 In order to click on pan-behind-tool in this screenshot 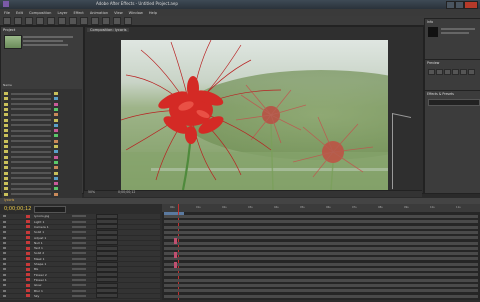, I will do `click(62, 20)`.